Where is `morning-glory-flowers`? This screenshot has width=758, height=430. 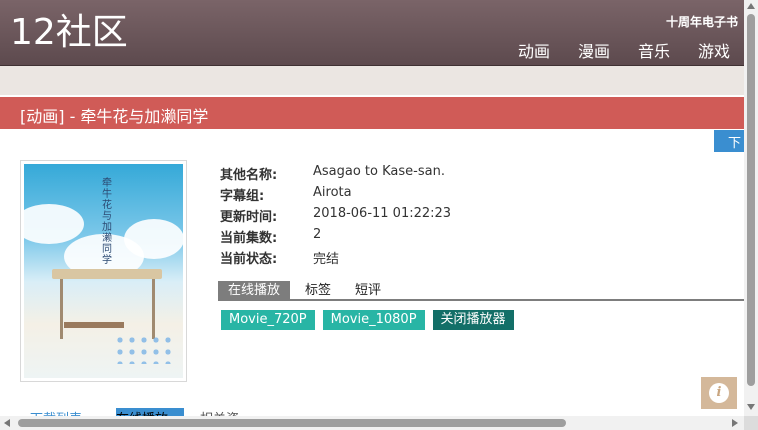 morning-glory-flowers is located at coordinates (144, 349).